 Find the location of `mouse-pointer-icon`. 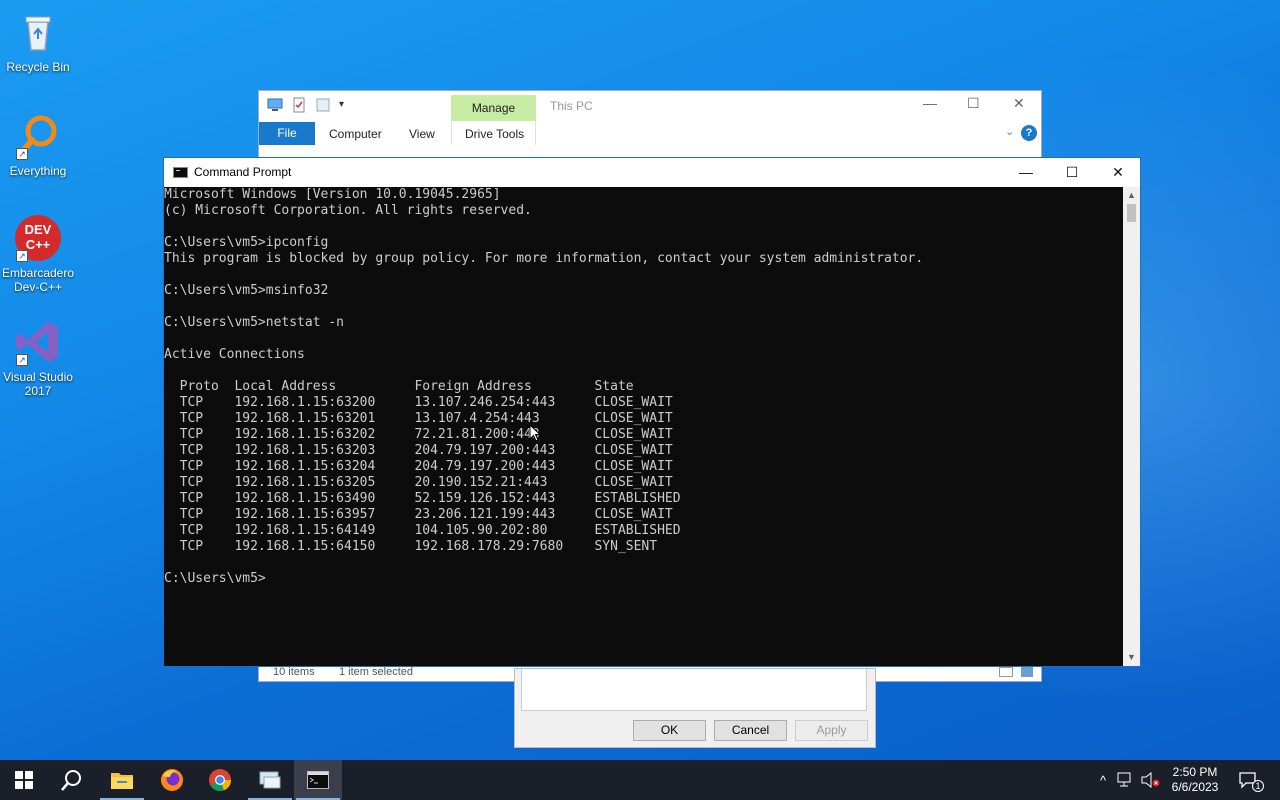

mouse-pointer-icon is located at coordinates (535, 435).